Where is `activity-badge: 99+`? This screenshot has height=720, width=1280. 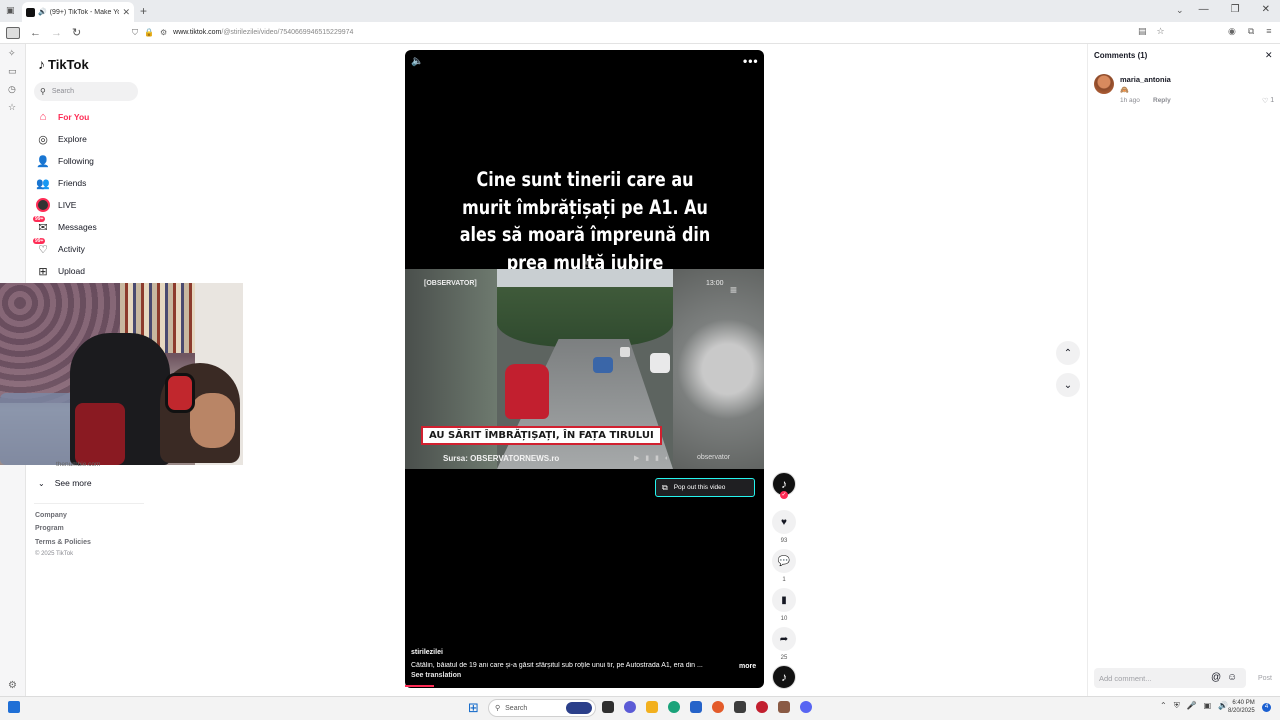
activity-badge: 99+ is located at coordinates (39, 240).